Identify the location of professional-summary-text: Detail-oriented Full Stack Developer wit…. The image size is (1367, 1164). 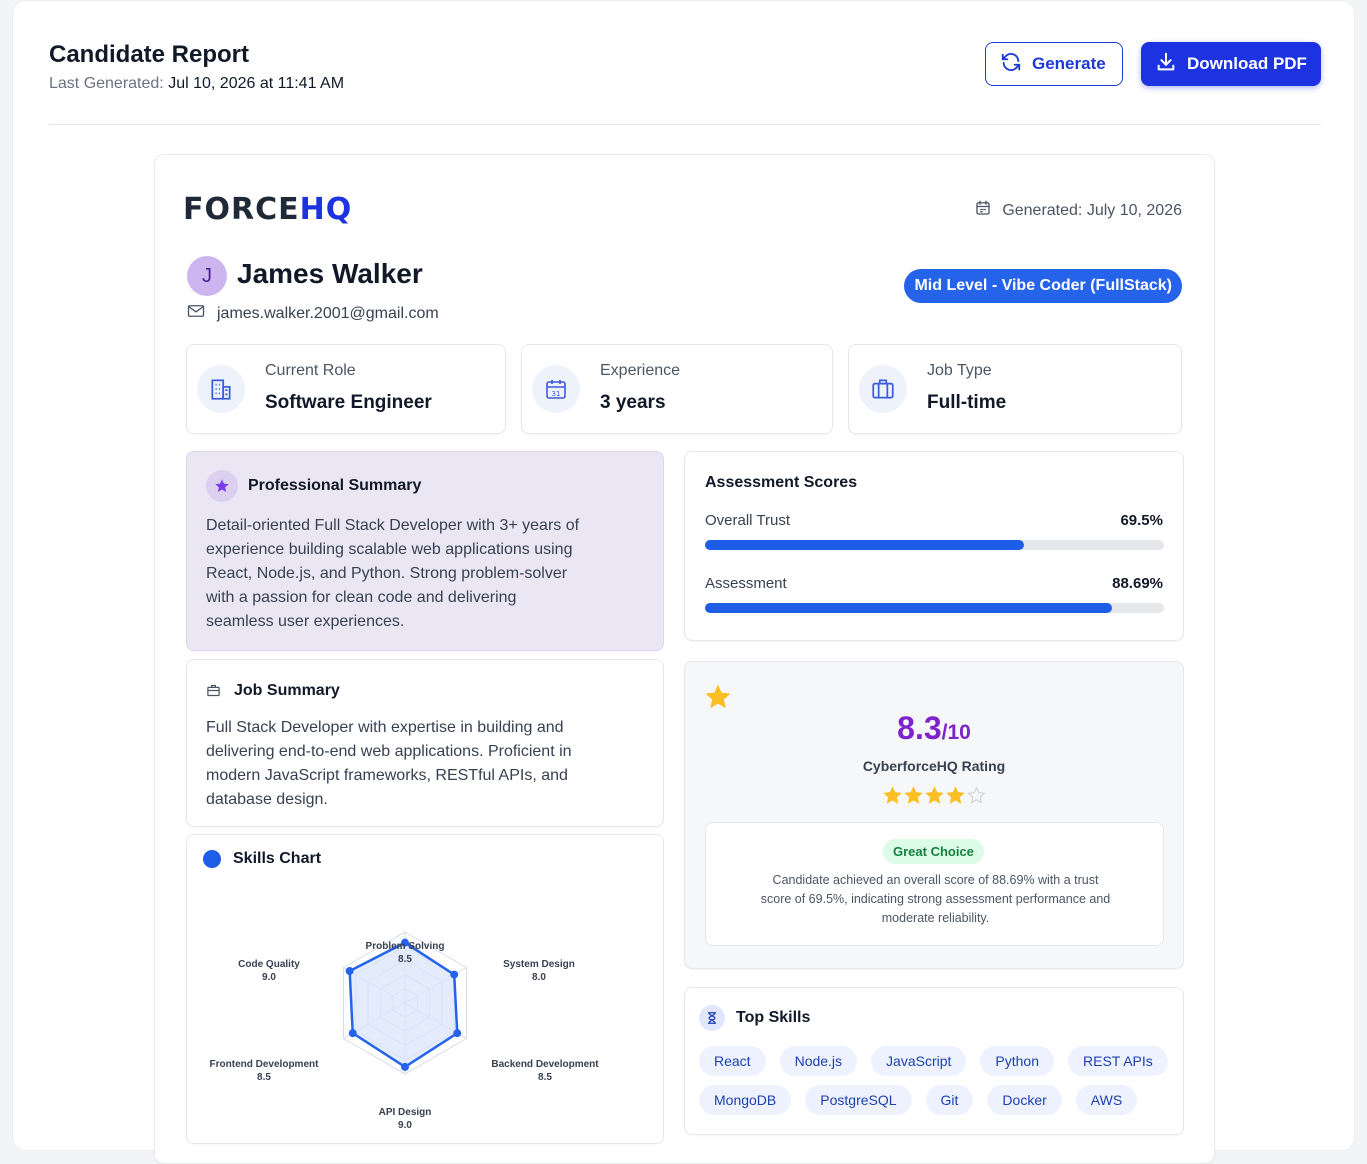
(393, 573).